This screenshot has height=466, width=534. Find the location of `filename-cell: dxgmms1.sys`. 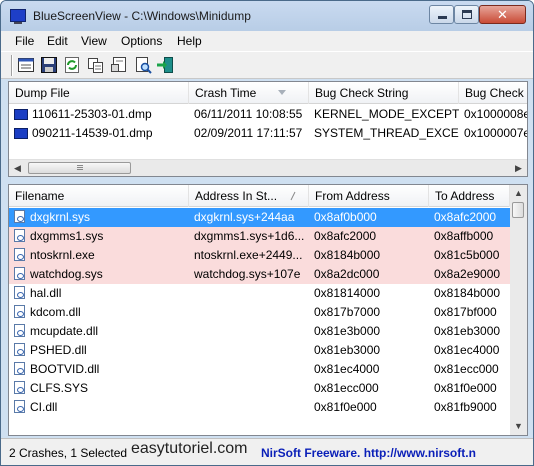

filename-cell: dxgmms1.sys is located at coordinates (99, 236).